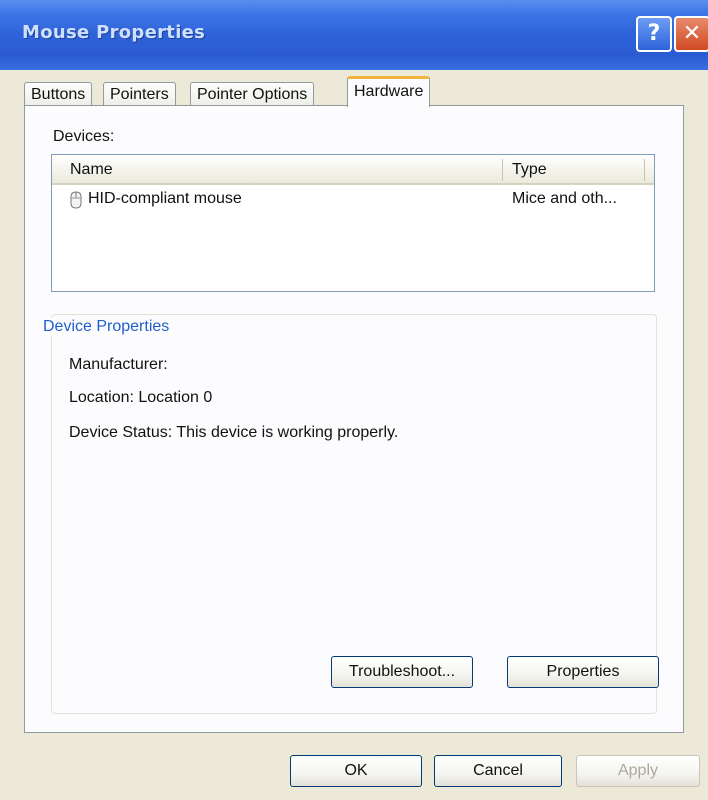  I want to click on location-text: Location: Location 0, so click(141, 397).